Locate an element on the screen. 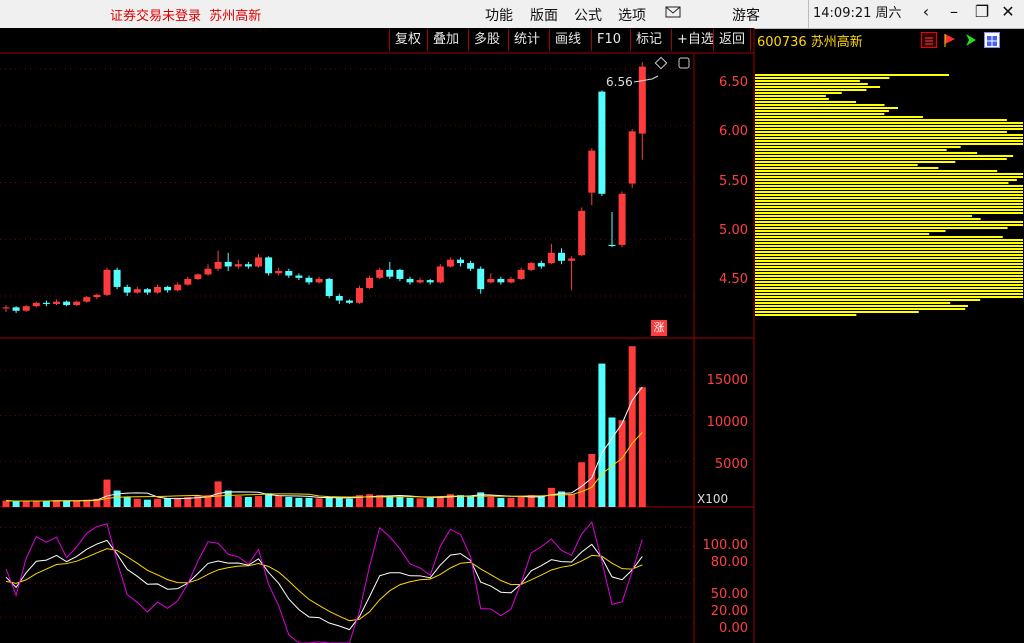  kdj-k-line is located at coordinates (324, 585).